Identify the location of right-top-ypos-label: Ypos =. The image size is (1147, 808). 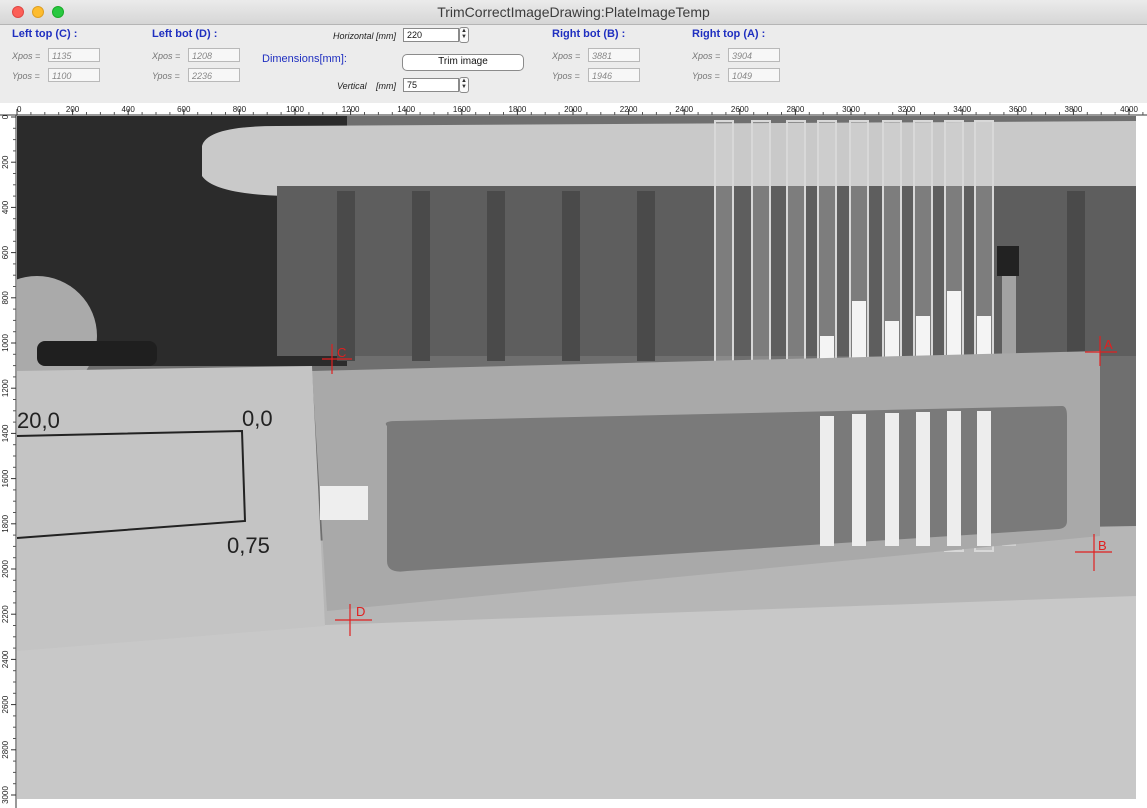
(706, 76).